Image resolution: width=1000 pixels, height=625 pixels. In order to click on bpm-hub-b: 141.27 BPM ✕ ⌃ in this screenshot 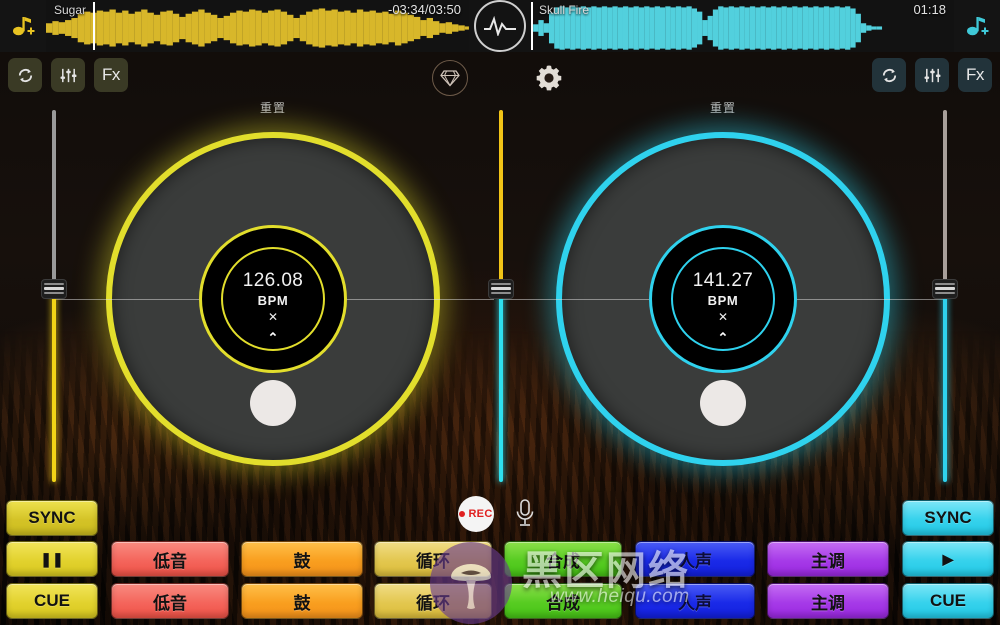, I will do `click(723, 299)`.